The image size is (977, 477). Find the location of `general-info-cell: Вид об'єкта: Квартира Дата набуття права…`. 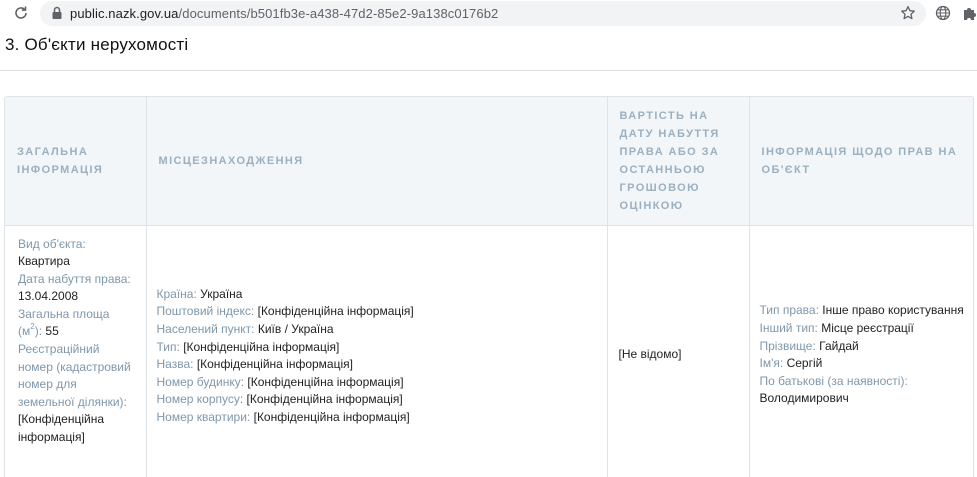

general-info-cell: Вид об'єкта: Квартира Дата набуття права… is located at coordinates (76, 351).